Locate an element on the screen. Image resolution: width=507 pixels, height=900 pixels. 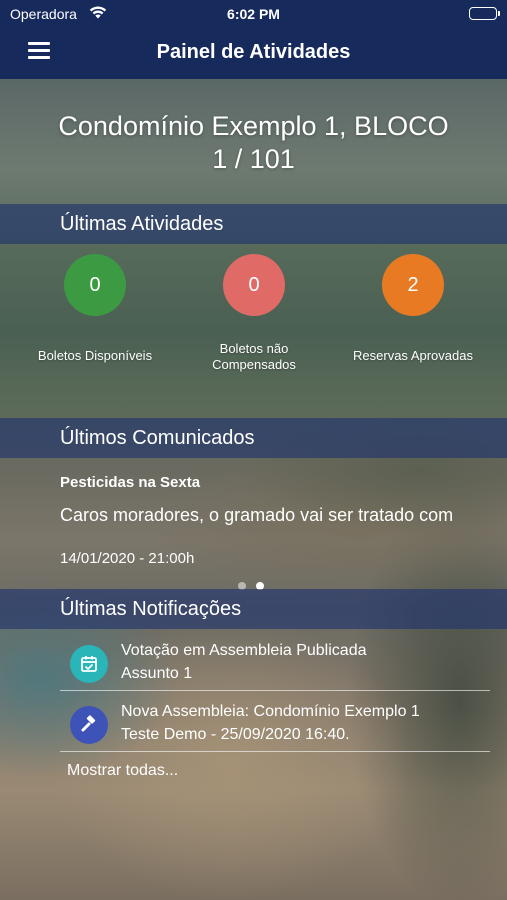
stat-label: Reservas Aprovadas is located at coordinates (413, 355).